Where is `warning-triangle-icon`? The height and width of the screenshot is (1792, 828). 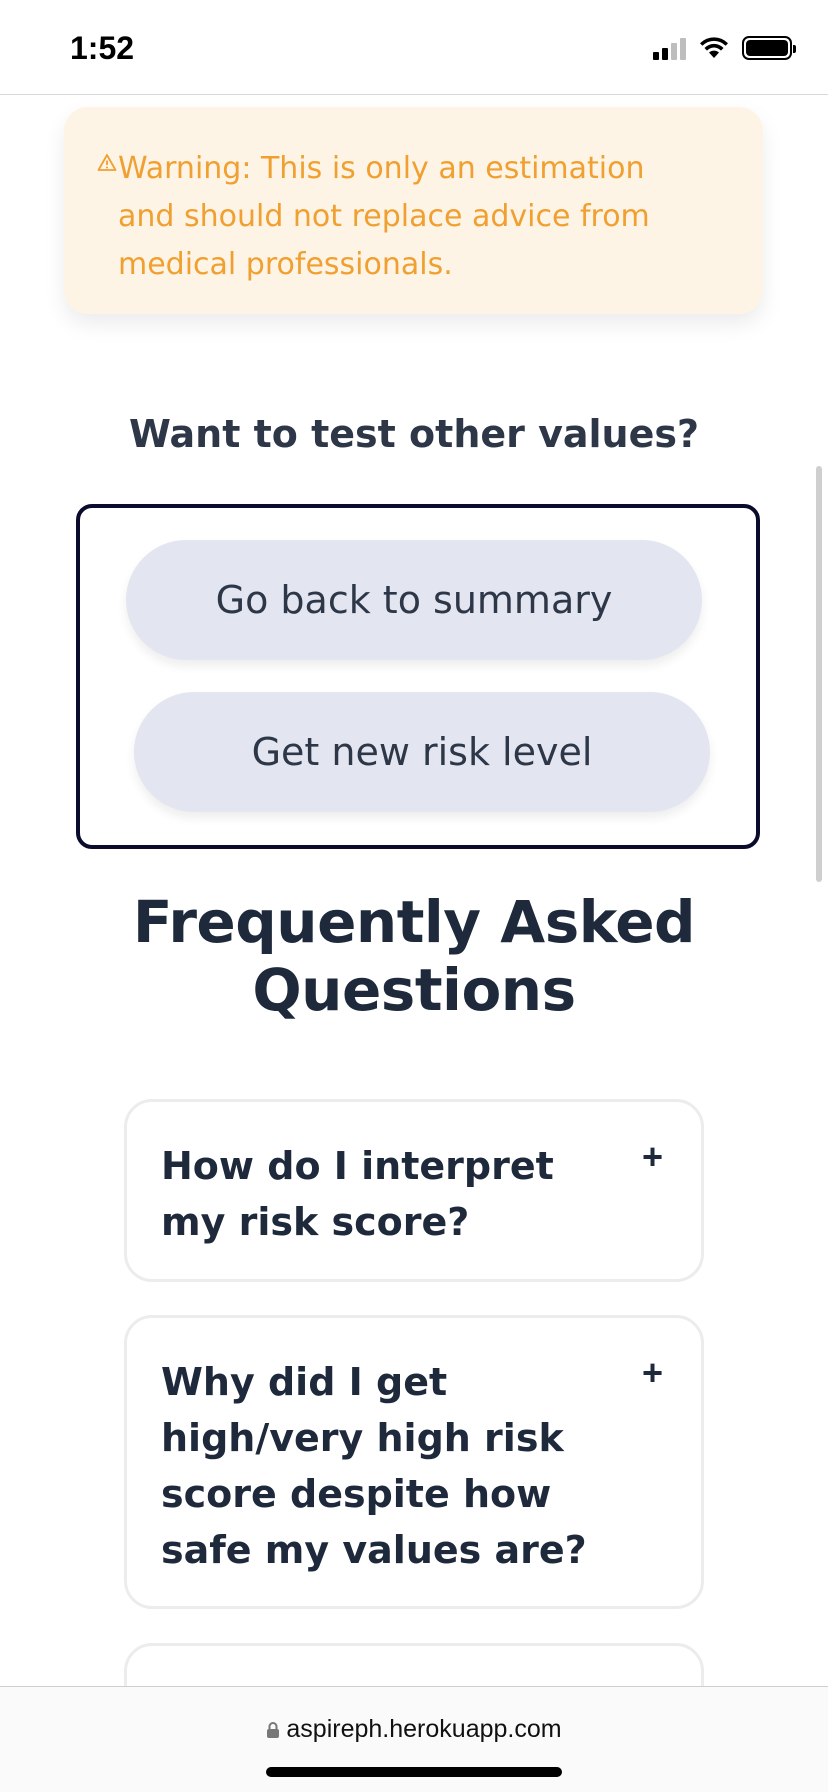
warning-triangle-icon is located at coordinates (107, 162).